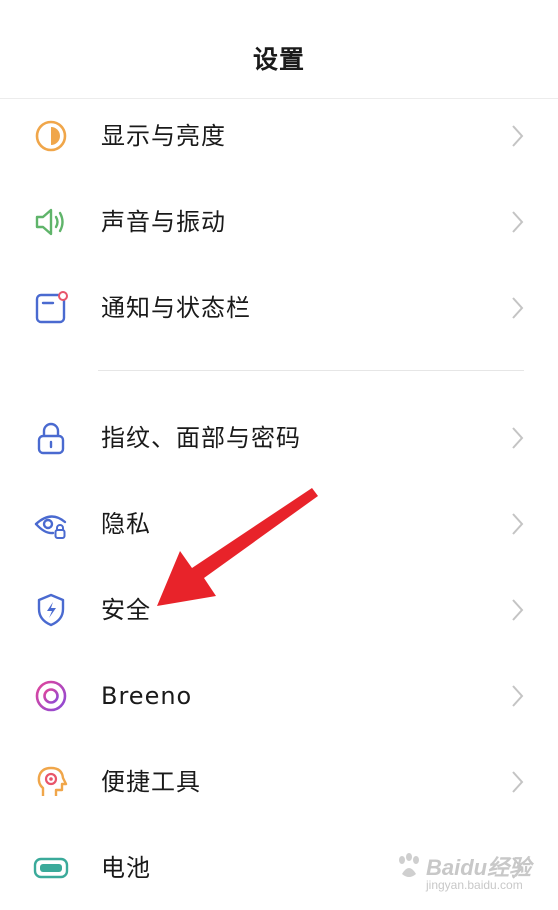 The height and width of the screenshot is (910, 558). What do you see at coordinates (279, 308) in the screenshot?
I see `settings-item-notification-statusbar: 通知与状态栏` at bounding box center [279, 308].